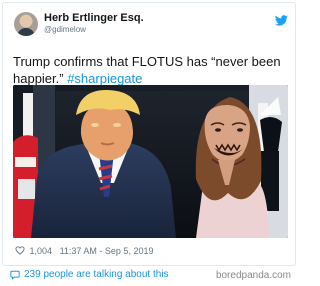 The height and width of the screenshot is (286, 320). What do you see at coordinates (281, 20) in the screenshot?
I see `twitter-bird-icon` at bounding box center [281, 20].